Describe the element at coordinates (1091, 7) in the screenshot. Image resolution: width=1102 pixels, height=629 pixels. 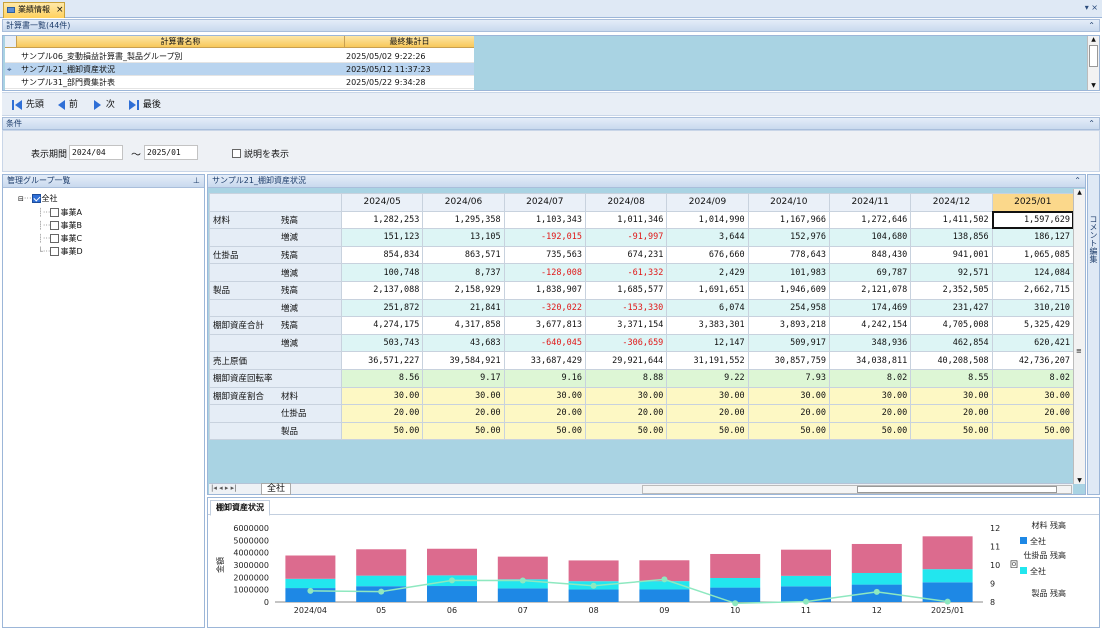
I see `window-controls: ▾ ×` at that location.